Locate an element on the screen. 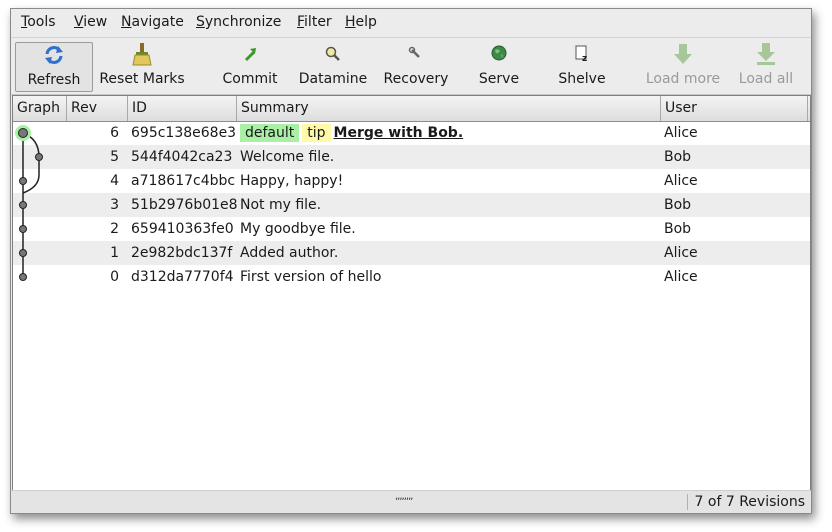  menu-tools: Tools is located at coordinates (38, 22).